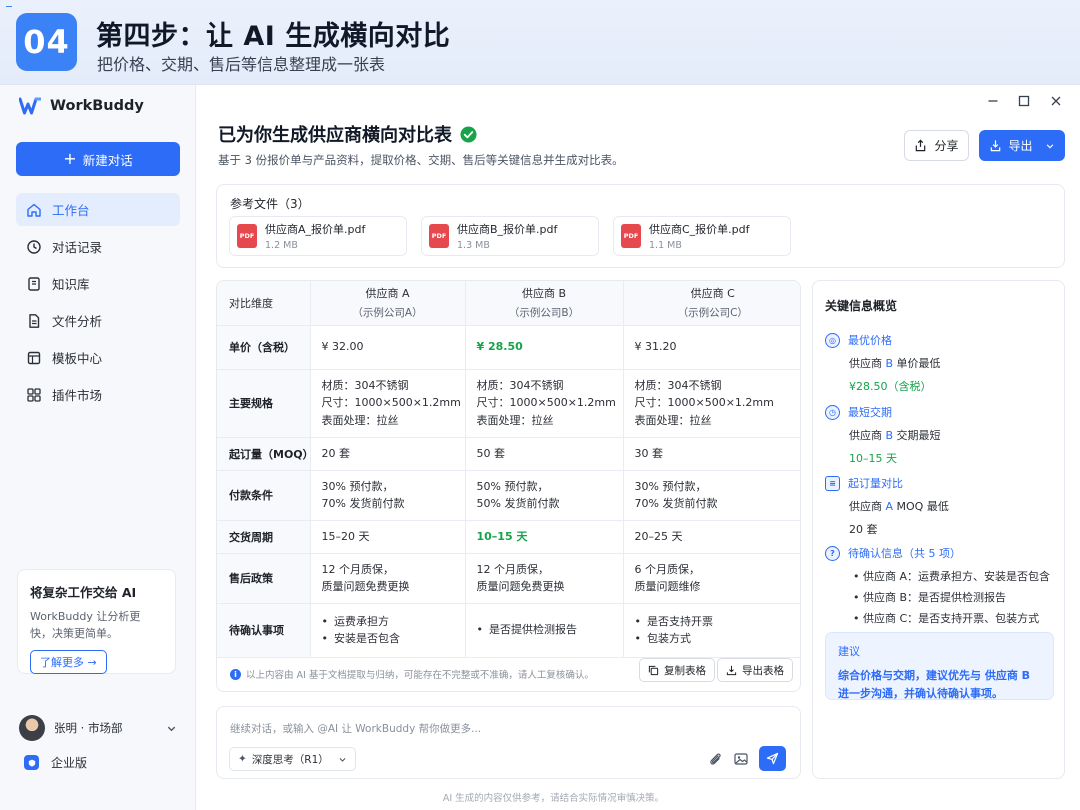  I want to click on send-icon, so click(772, 758).